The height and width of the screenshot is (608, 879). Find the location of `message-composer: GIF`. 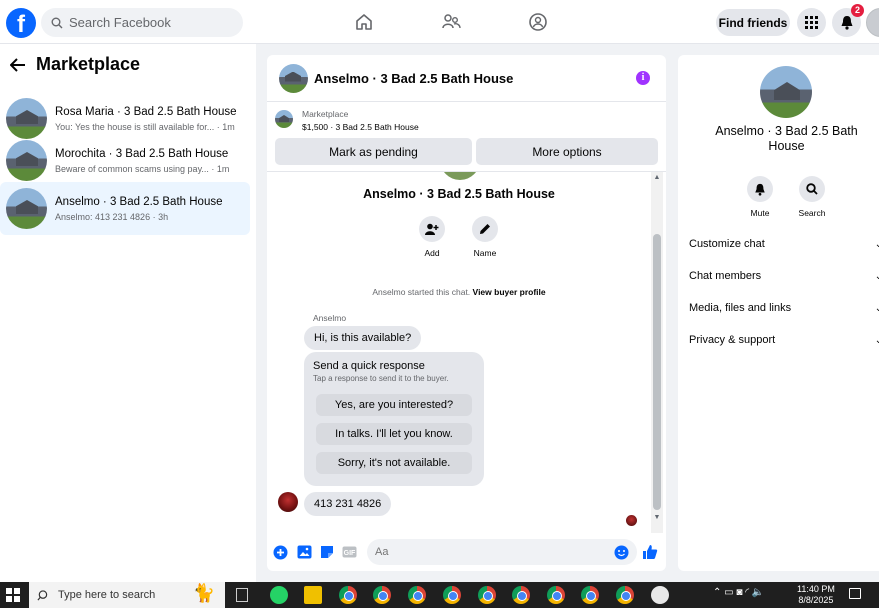

message-composer: GIF is located at coordinates (466, 553).